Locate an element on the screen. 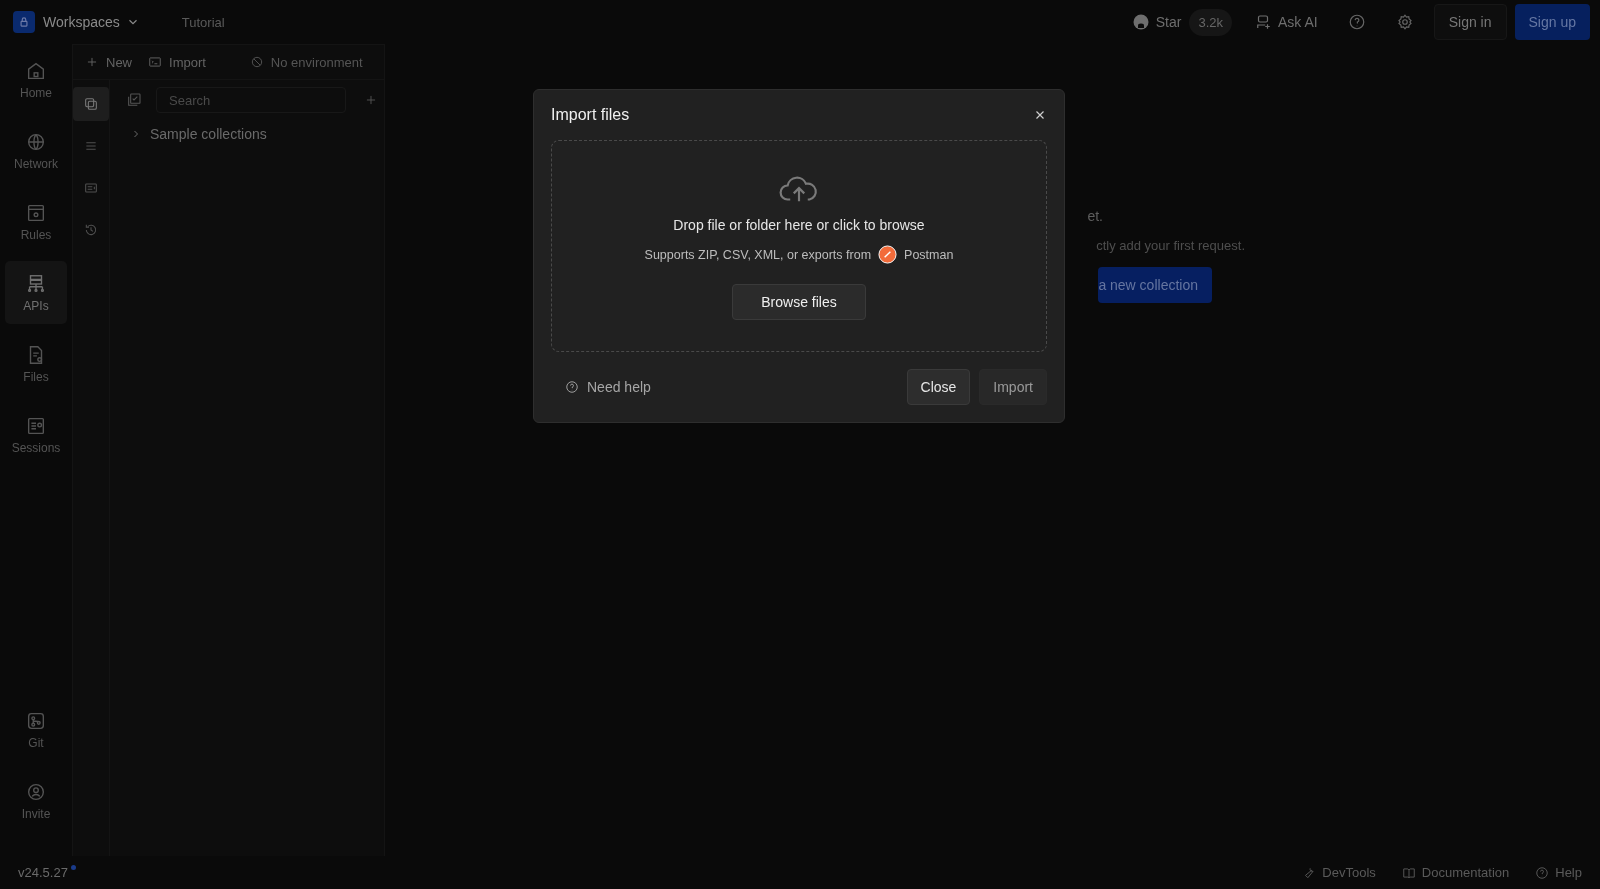 The width and height of the screenshot is (1600, 889). tree-item: Sample collections is located at coordinates (192, 127).